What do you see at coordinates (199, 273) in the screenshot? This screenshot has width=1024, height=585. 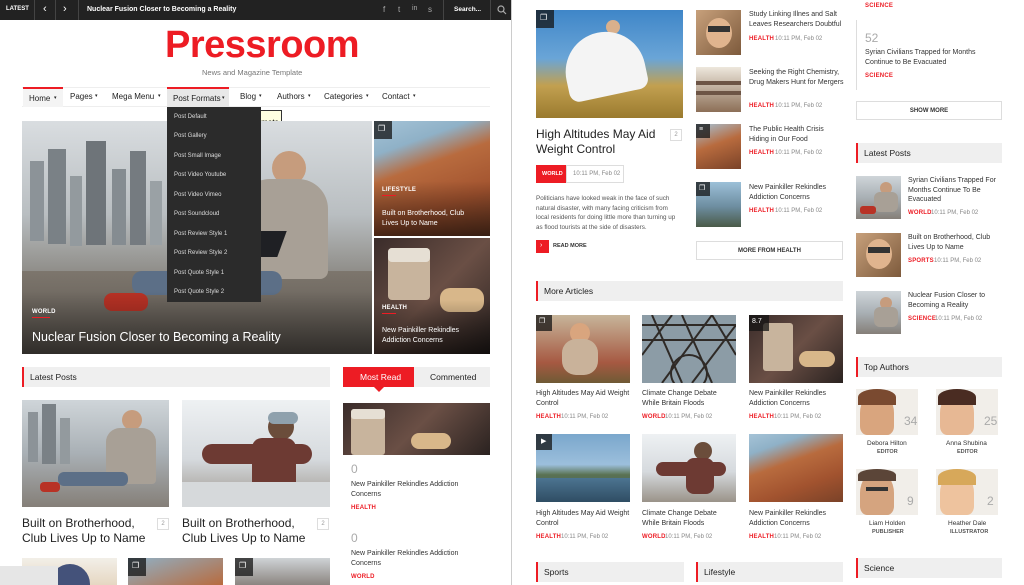 I see `dropdown-item: Post Quote Style 1` at bounding box center [199, 273].